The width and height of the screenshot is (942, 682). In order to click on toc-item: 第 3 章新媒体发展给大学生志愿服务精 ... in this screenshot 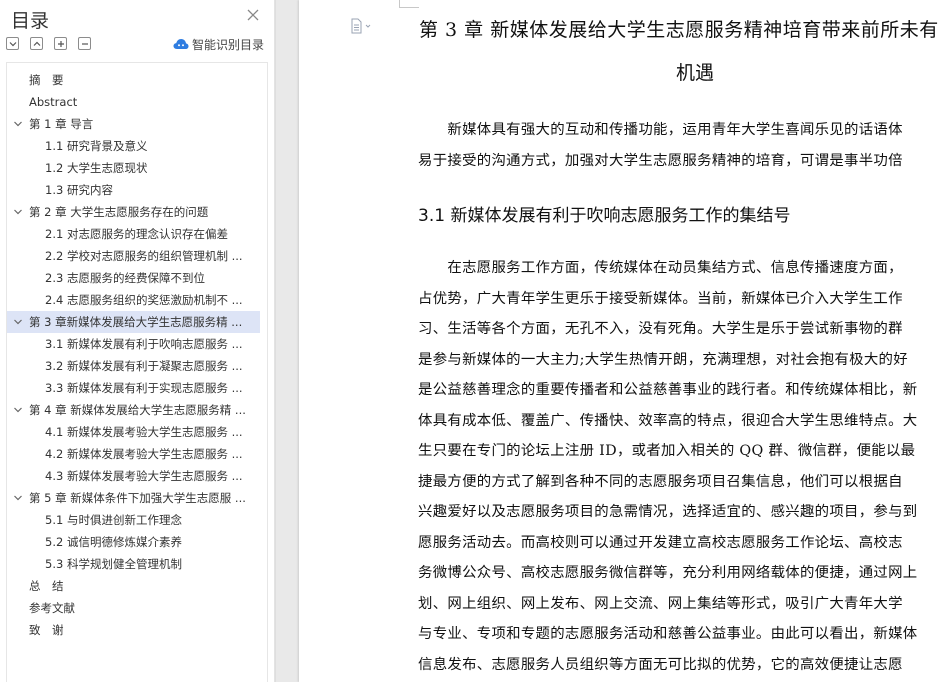, I will do `click(133, 322)`.